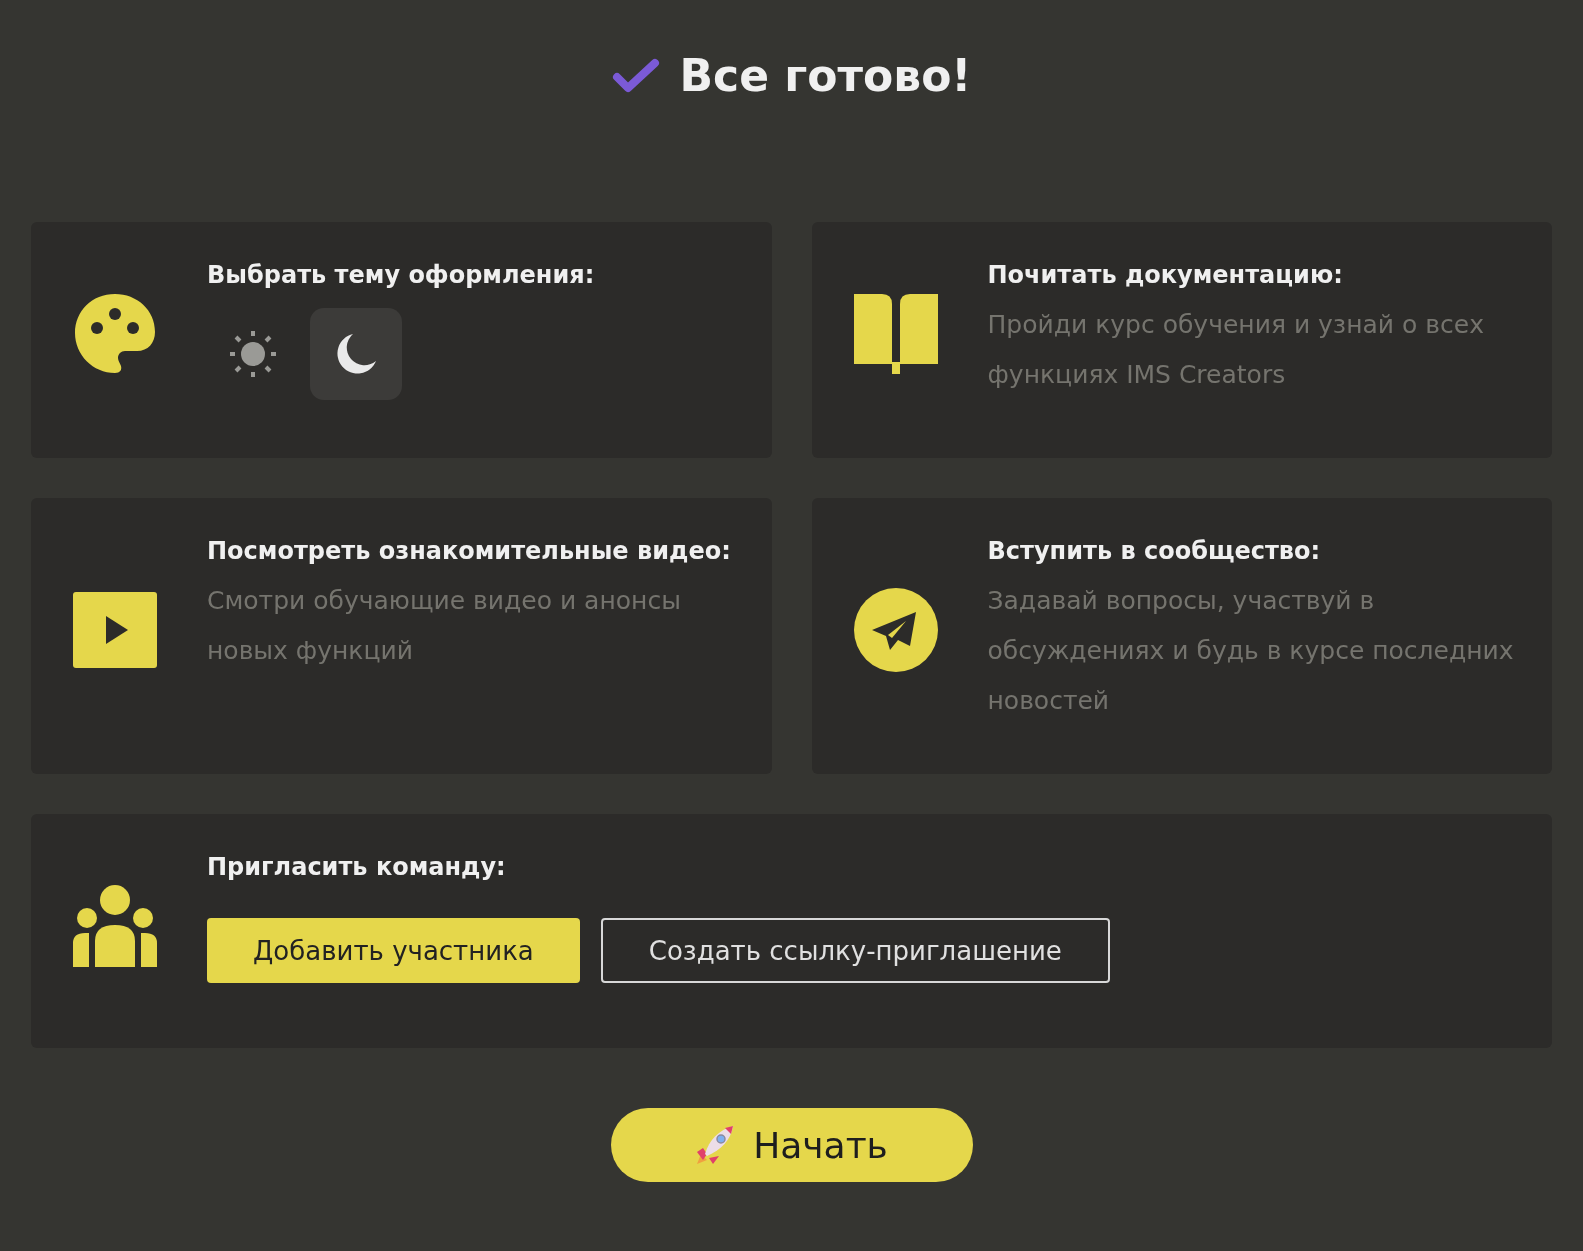 The width and height of the screenshot is (1583, 1251). What do you see at coordinates (635, 75) in the screenshot?
I see `checkmark-icon` at bounding box center [635, 75].